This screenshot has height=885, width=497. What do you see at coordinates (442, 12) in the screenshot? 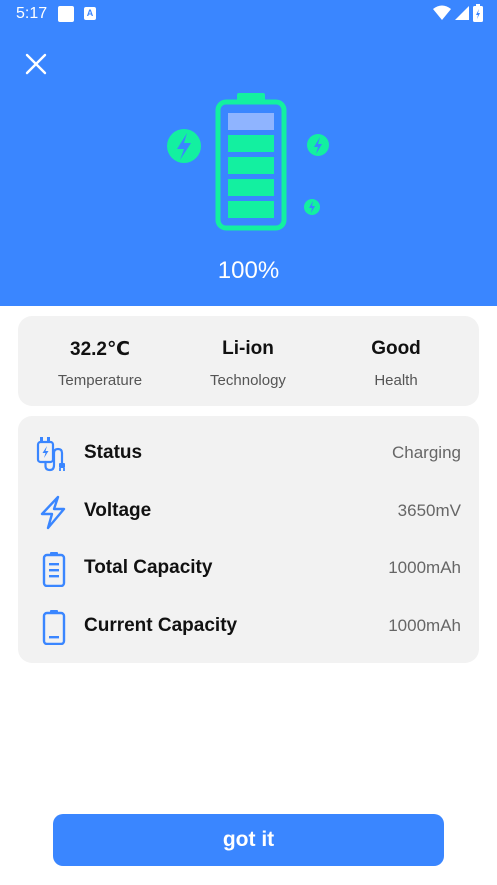
I see `wifi-icon` at bounding box center [442, 12].